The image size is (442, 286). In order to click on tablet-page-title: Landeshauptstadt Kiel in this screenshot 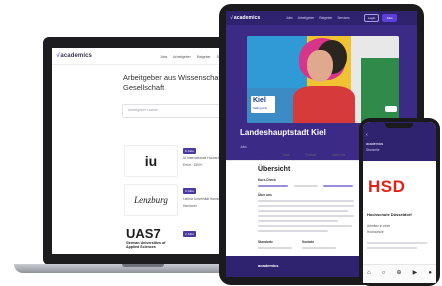, I will do `click(283, 132)`.